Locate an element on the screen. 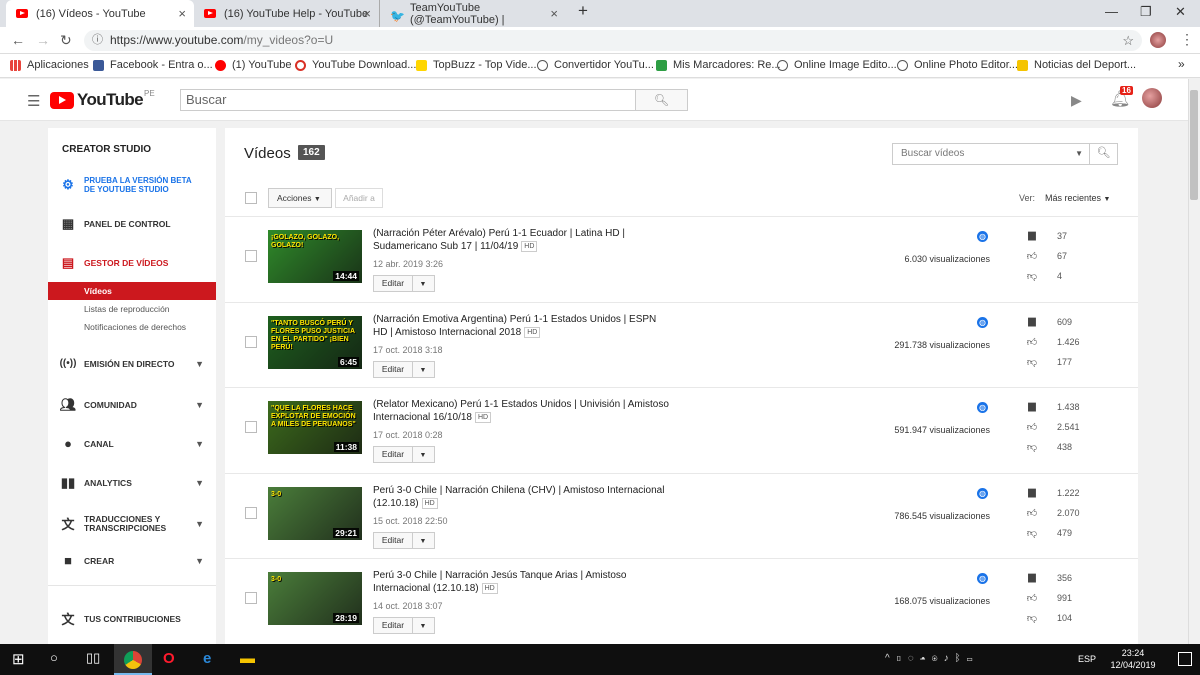 The height and width of the screenshot is (675, 1200). reload-icon: ↻ is located at coordinates (66, 40).